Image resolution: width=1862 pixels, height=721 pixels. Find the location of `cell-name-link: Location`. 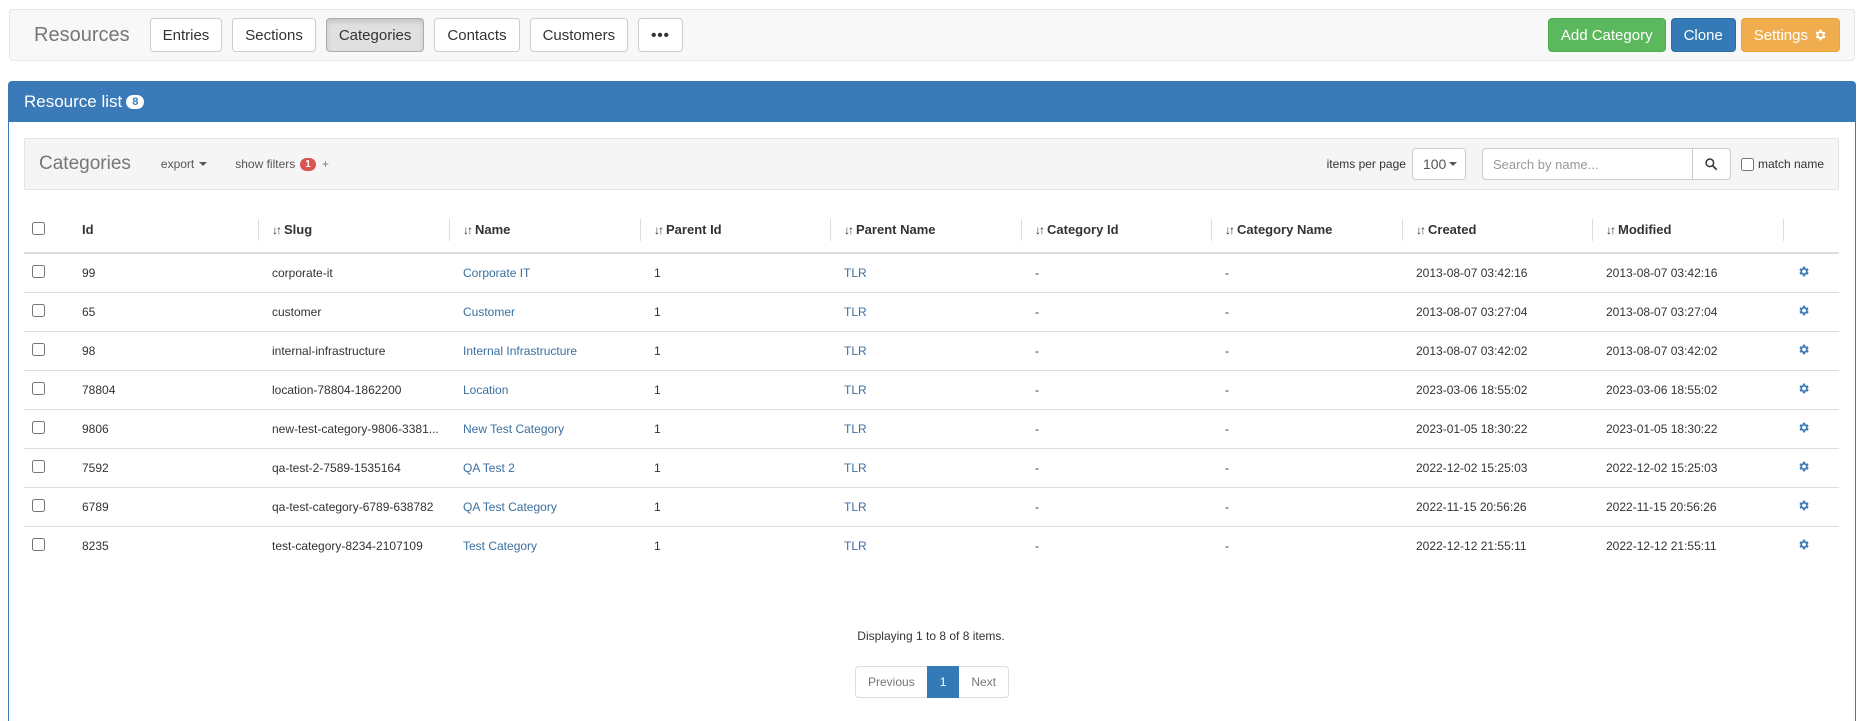

cell-name-link: Location is located at coordinates (544, 389).